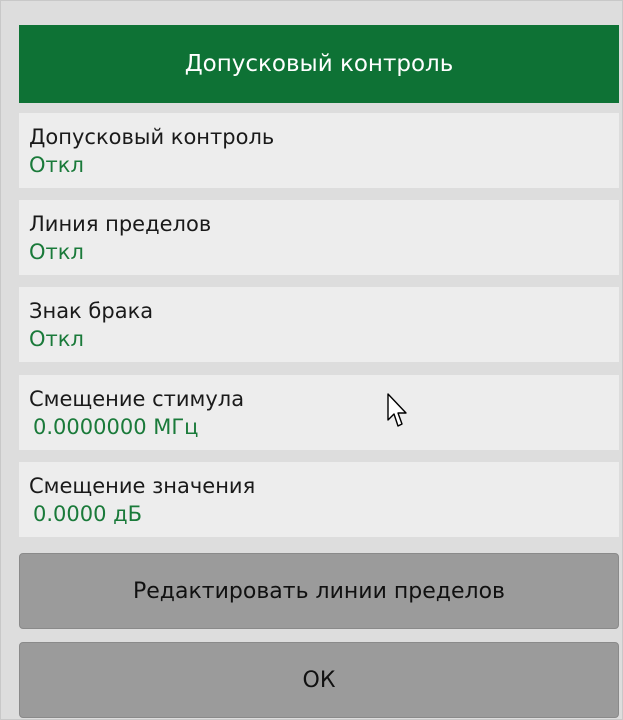  Describe the element at coordinates (319, 680) in the screenshot. I see `ok-button: ОК` at that location.